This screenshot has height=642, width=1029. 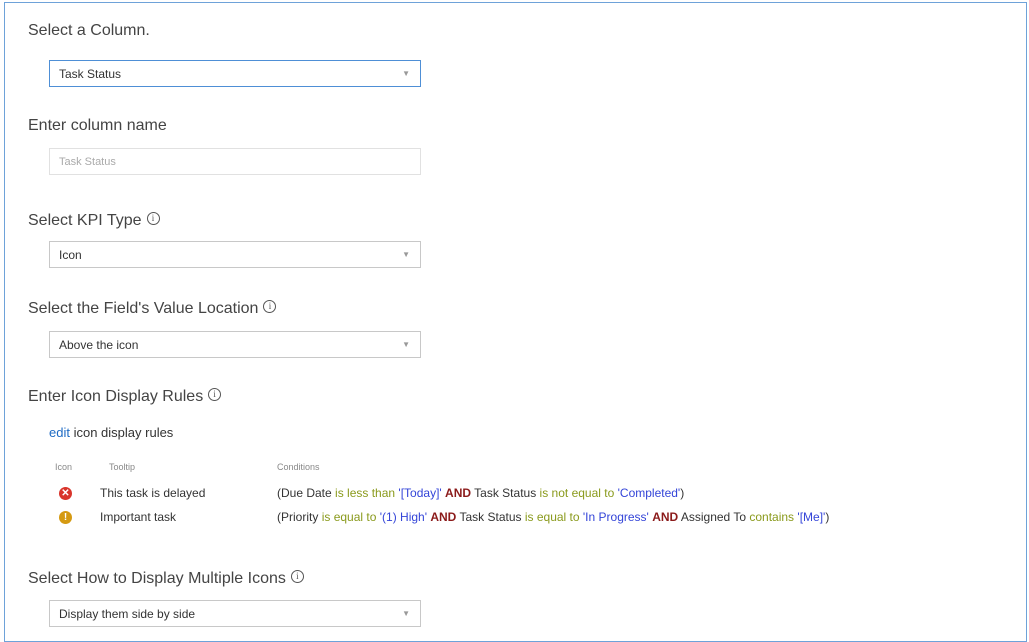 I want to click on column-name-input, so click(x=235, y=161).